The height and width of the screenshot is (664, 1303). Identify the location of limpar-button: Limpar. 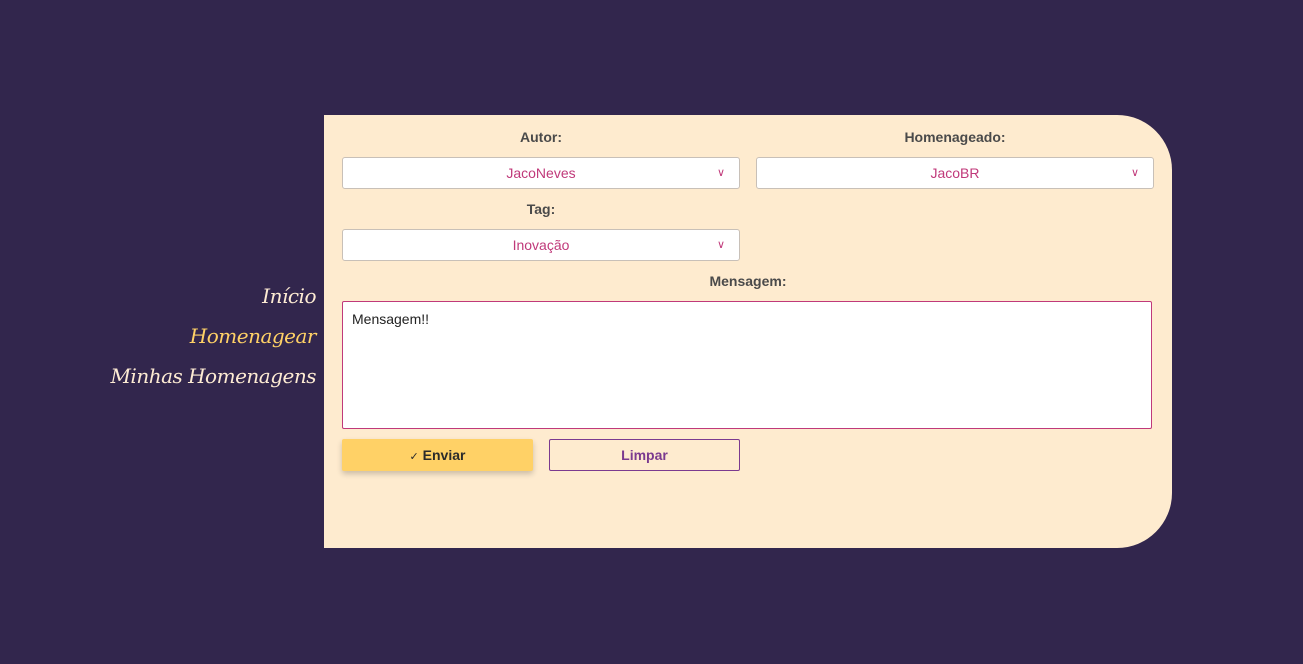
(644, 455).